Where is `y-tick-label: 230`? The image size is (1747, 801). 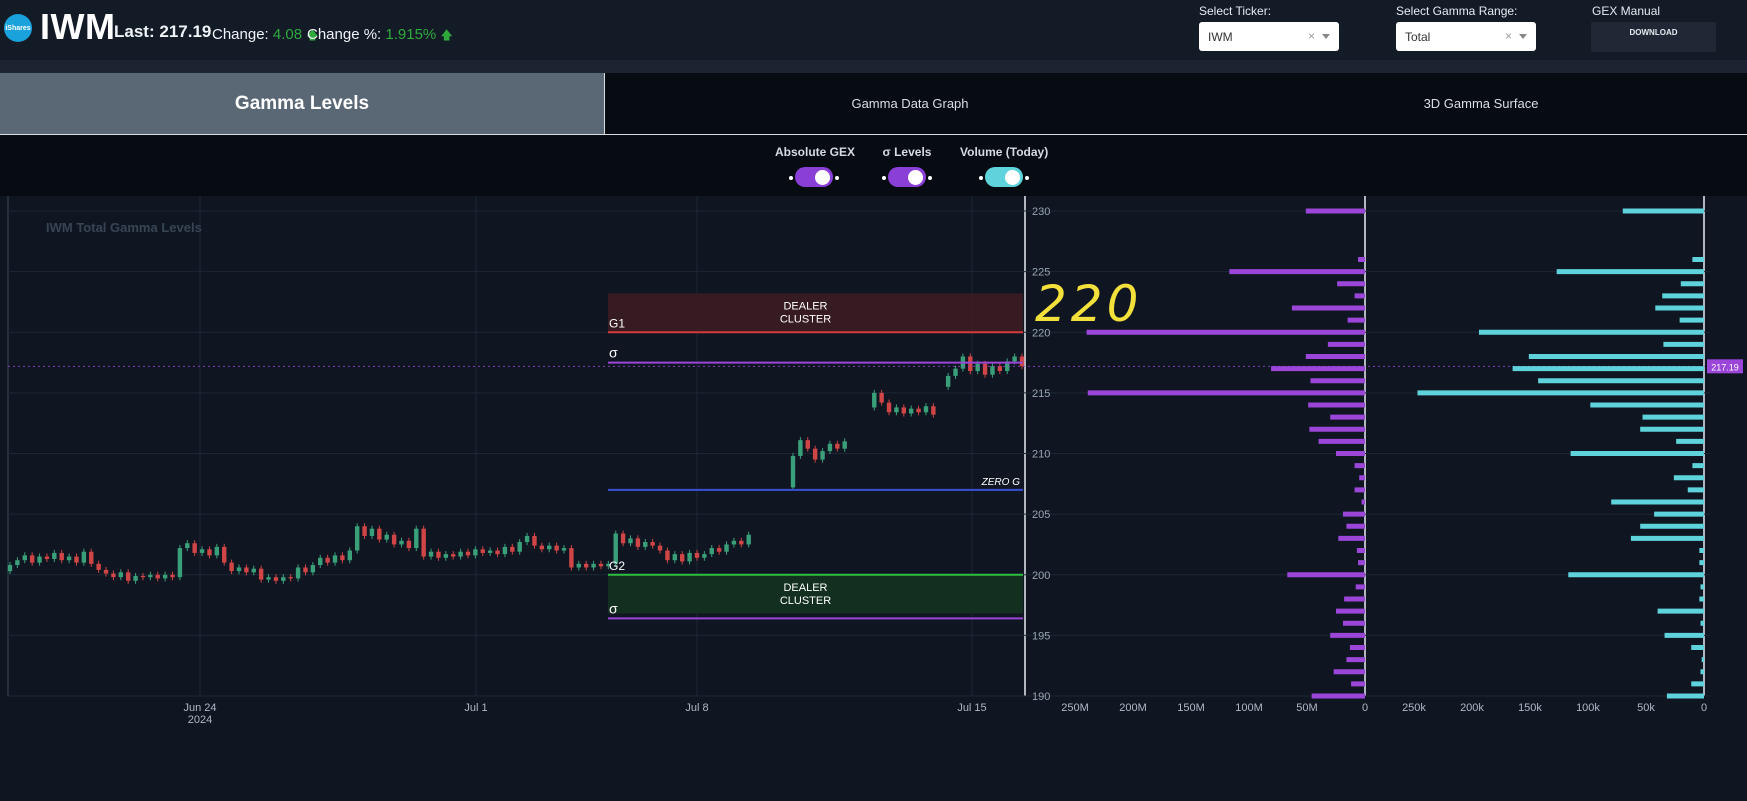 y-tick-label: 230 is located at coordinates (1041, 212).